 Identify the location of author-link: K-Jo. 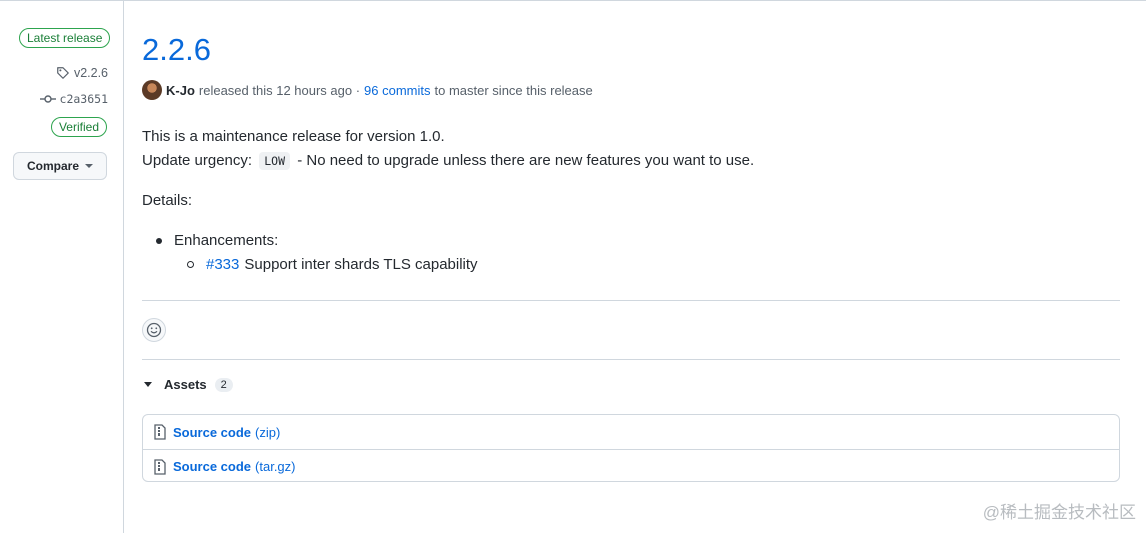
(180, 90).